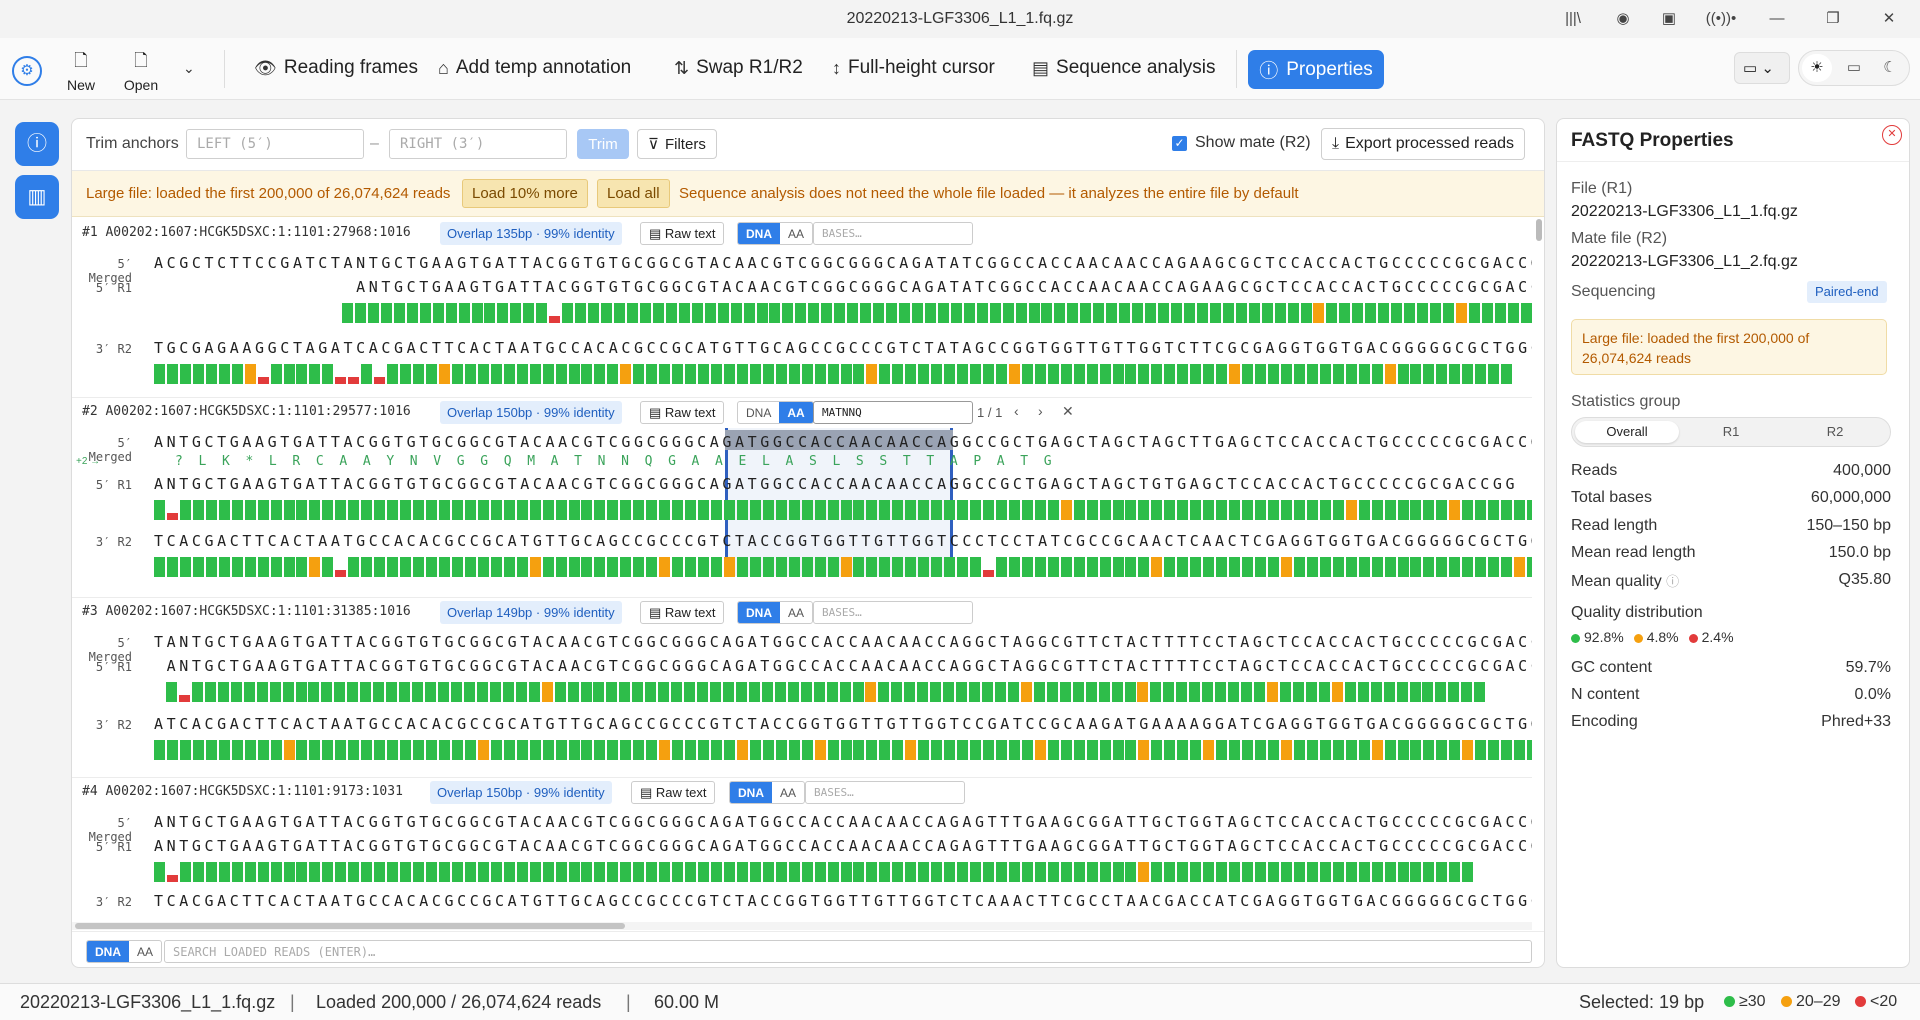  What do you see at coordinates (1614, 525) in the screenshot?
I see `stat-label: Read length` at bounding box center [1614, 525].